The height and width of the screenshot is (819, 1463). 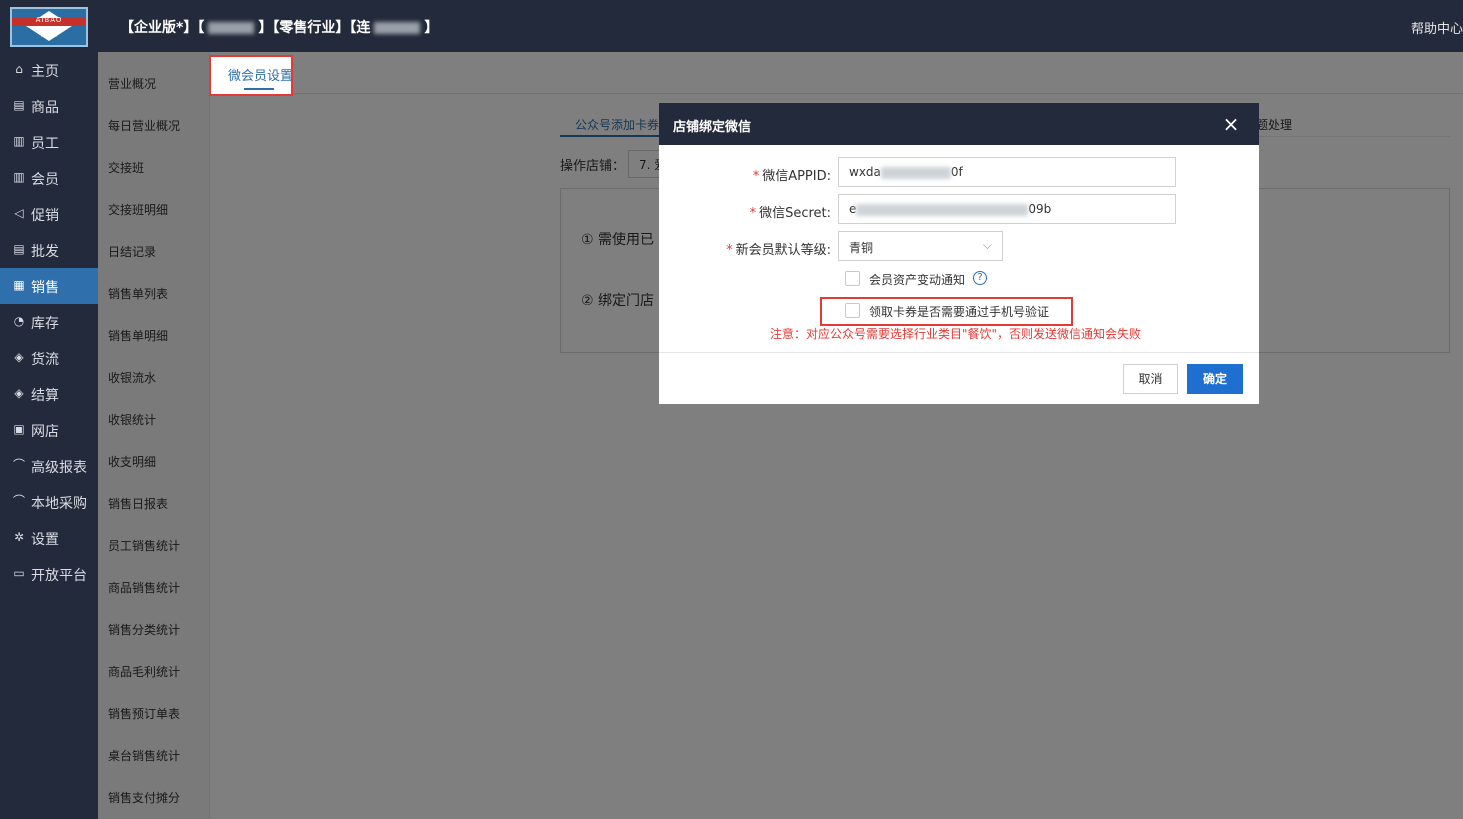 I want to click on sidebar-item-label: 商品, so click(x=45, y=108).